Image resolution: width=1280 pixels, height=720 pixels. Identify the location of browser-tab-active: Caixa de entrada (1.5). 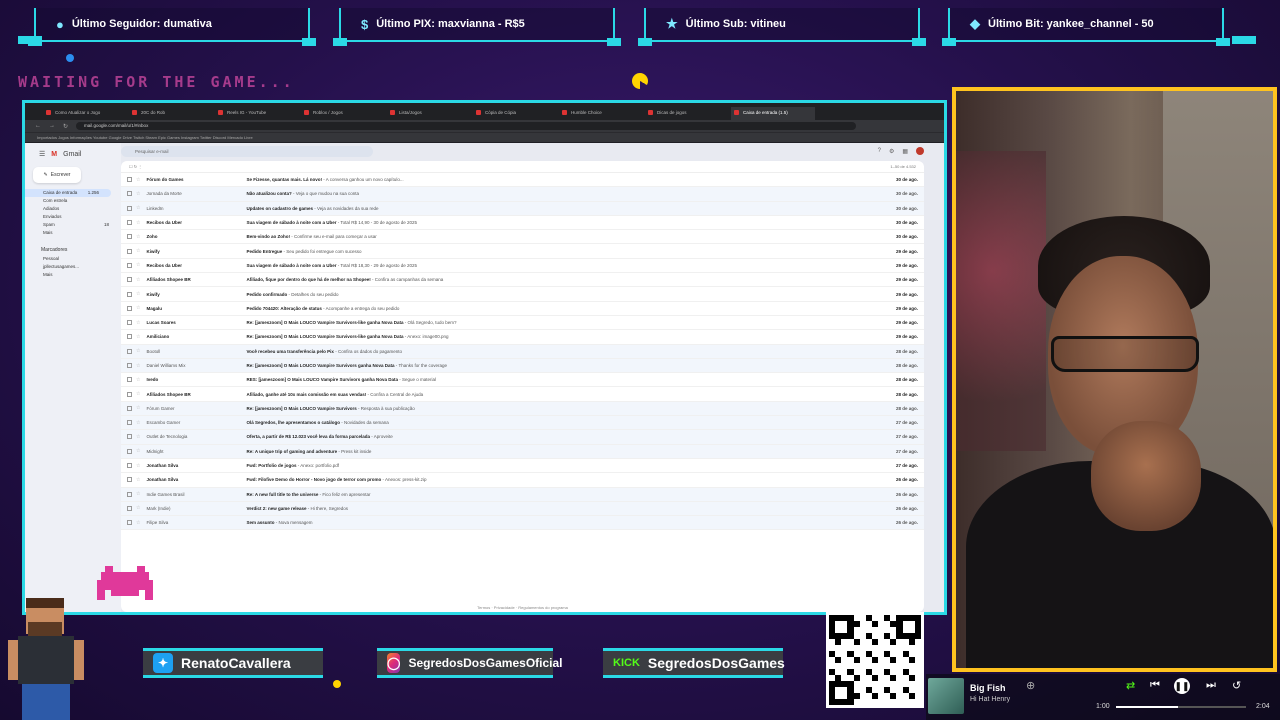
(773, 113).